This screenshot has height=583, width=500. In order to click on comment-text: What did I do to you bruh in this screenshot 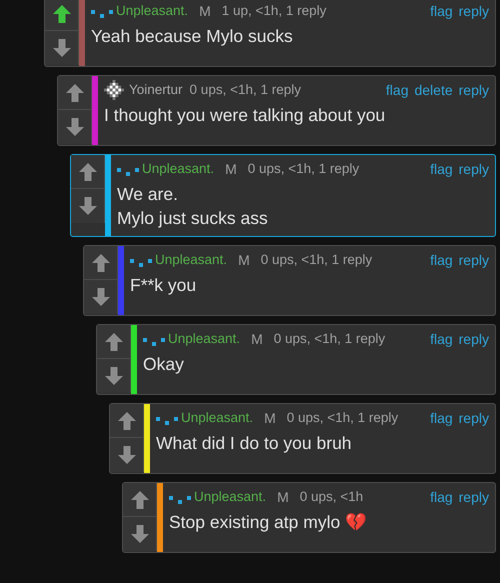, I will do `click(254, 443)`.